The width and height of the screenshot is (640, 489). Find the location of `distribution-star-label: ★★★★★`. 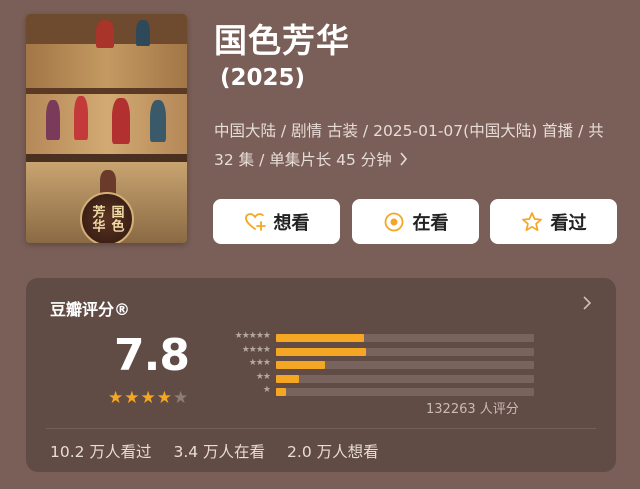

distribution-star-label: ★★★★★ is located at coordinates (252, 336).